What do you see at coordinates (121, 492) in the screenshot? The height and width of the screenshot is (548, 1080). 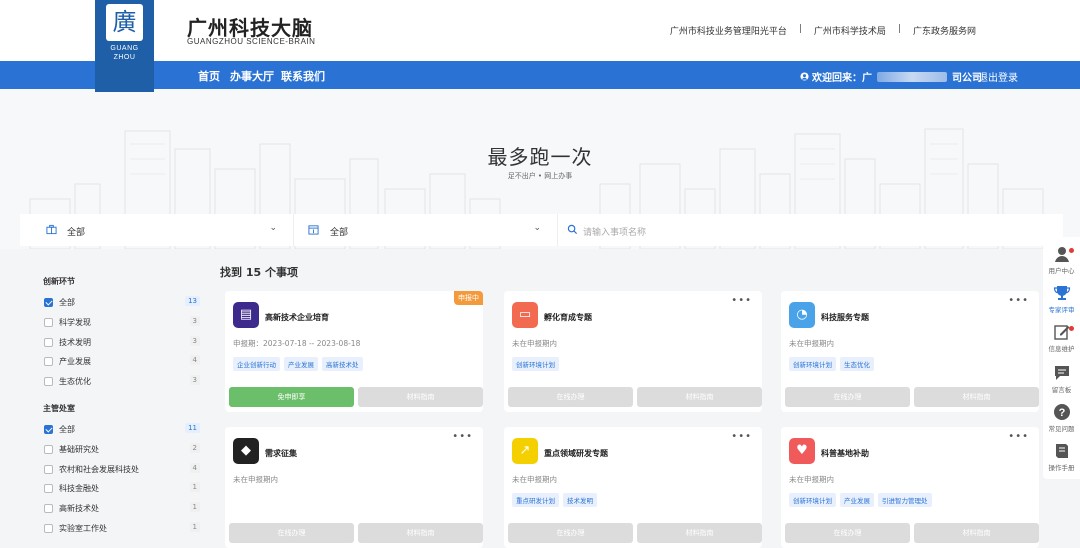 I see `filter-option: 科技金融处 1` at bounding box center [121, 492].